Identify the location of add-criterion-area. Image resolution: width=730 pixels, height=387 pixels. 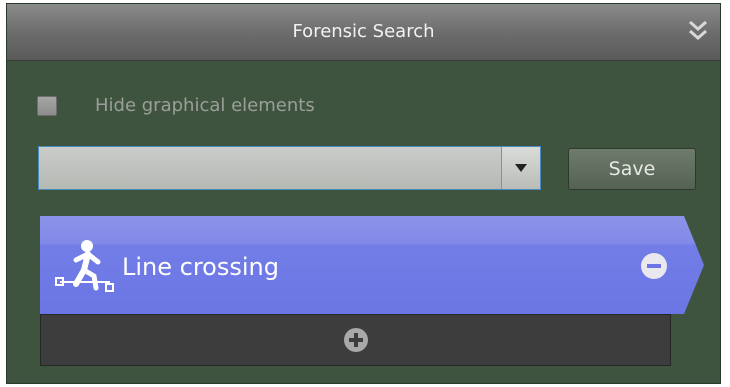
(355, 340).